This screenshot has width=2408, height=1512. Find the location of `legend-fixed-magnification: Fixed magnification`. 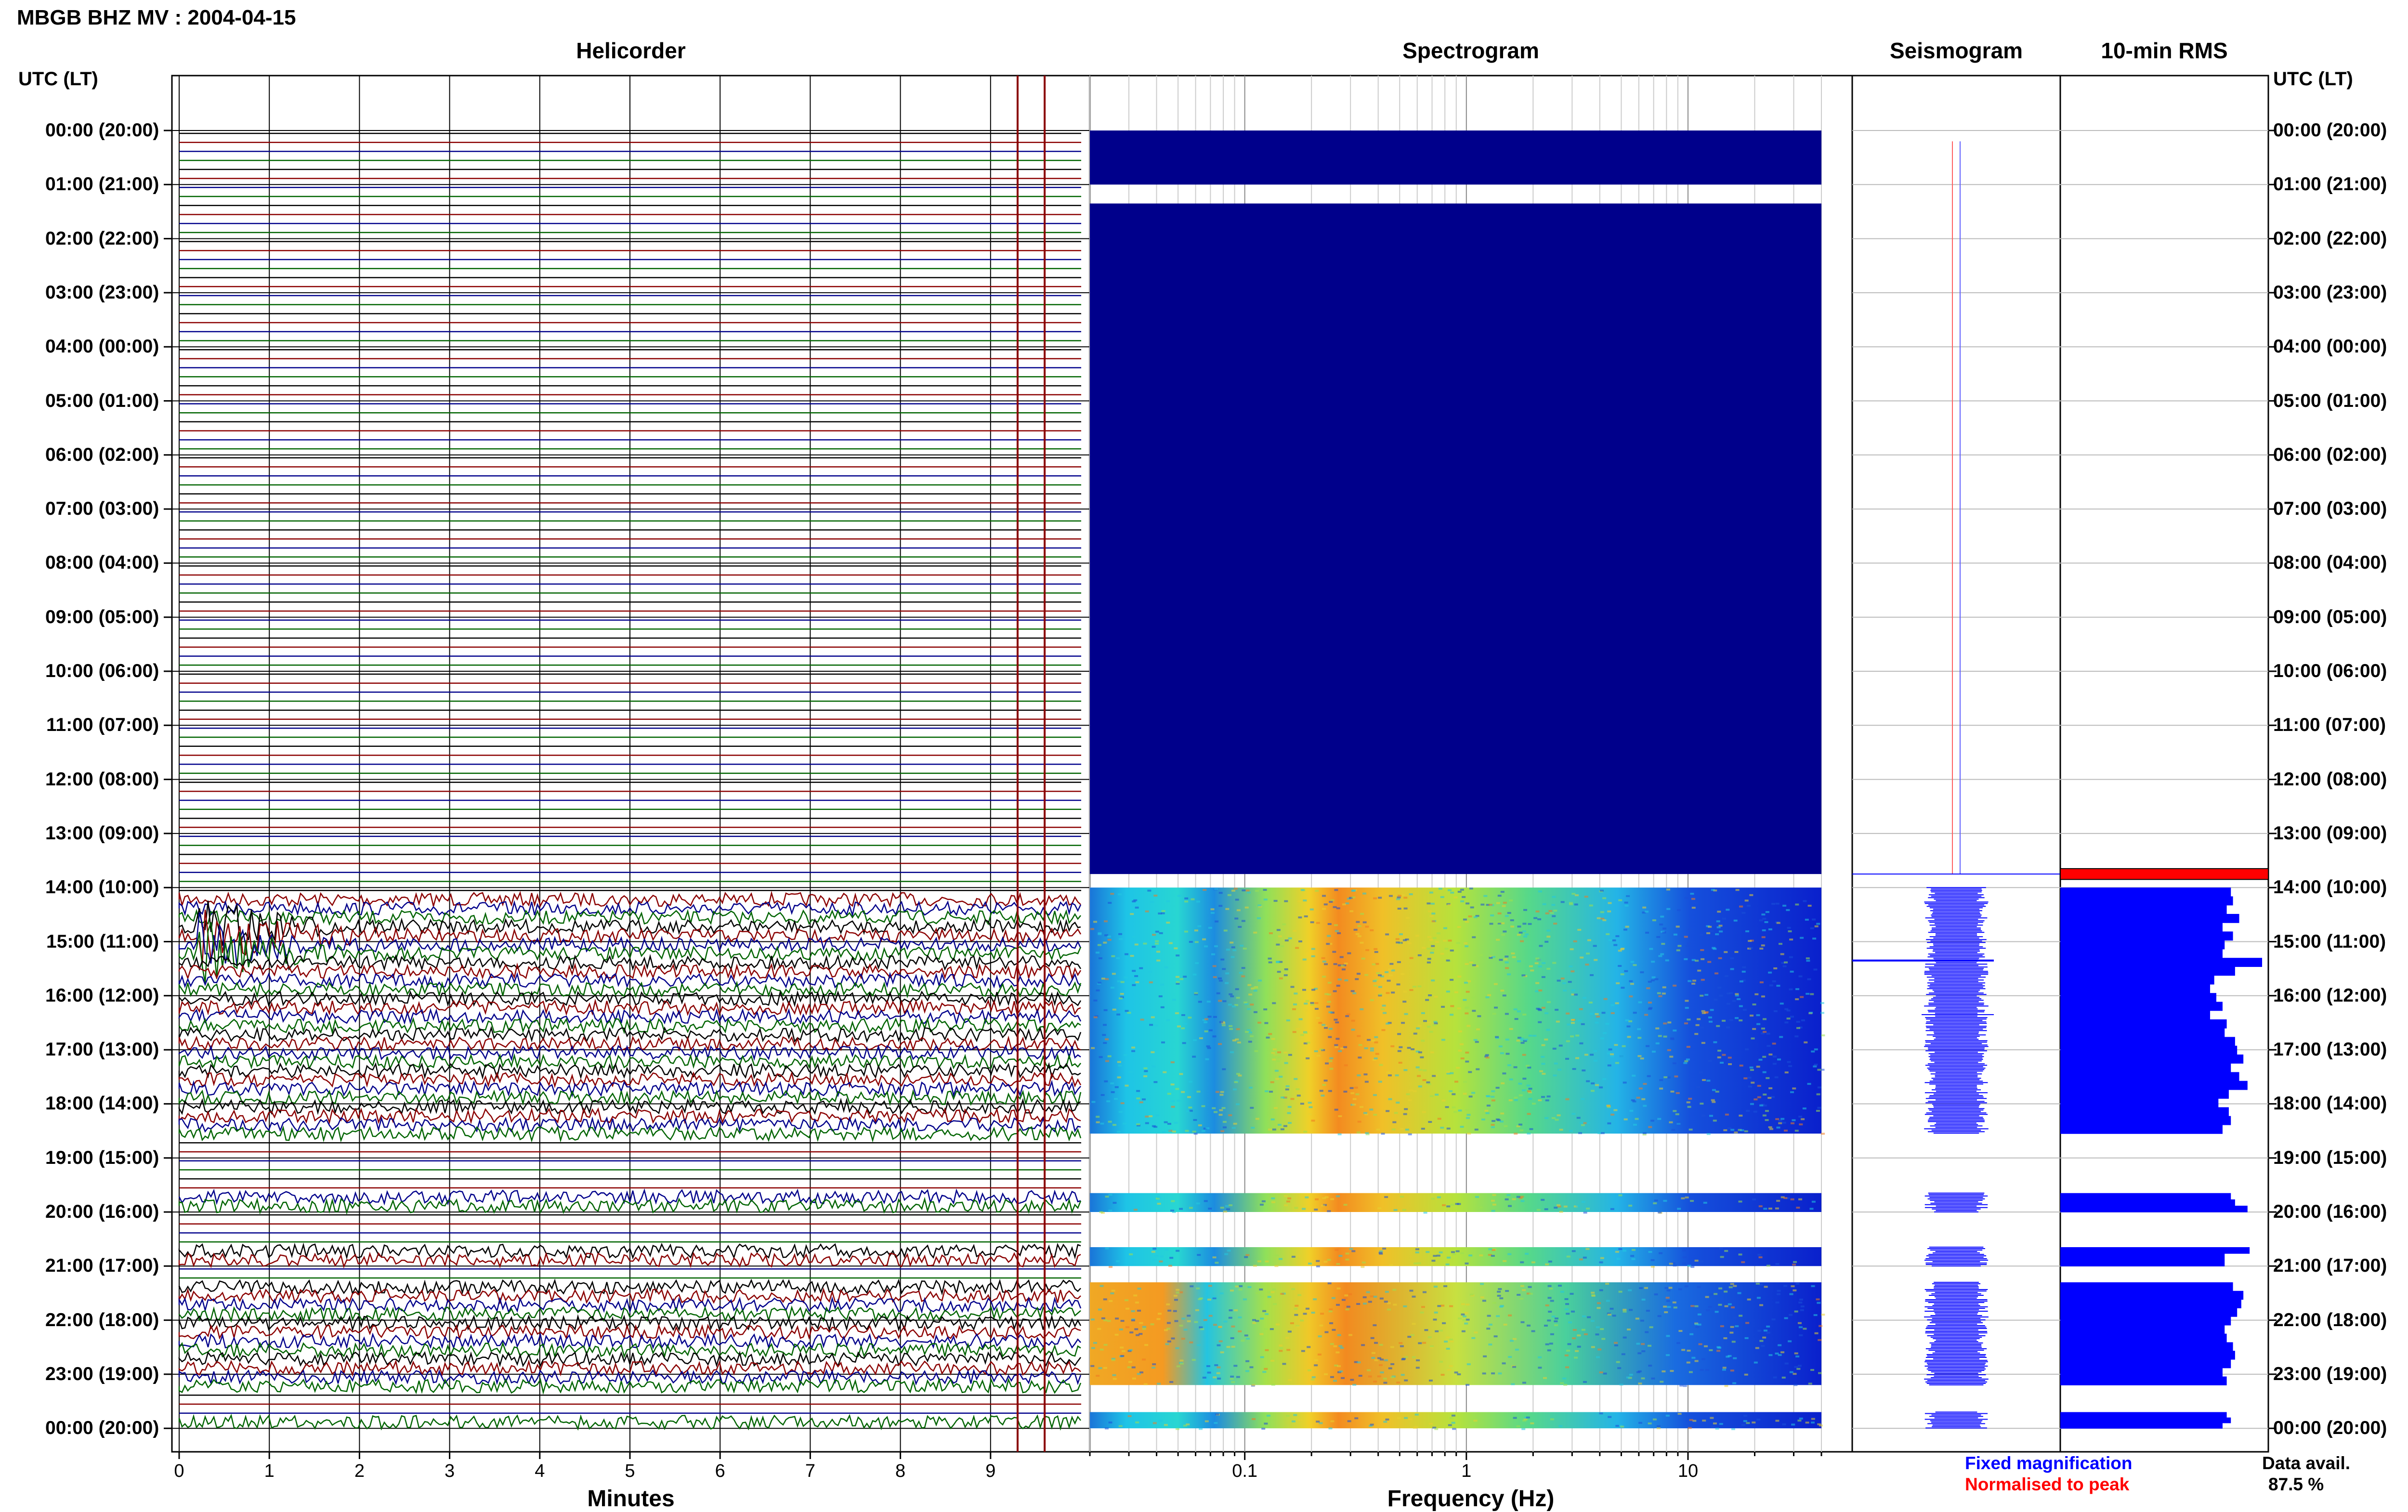

legend-fixed-magnification: Fixed magnification is located at coordinates (2049, 1463).